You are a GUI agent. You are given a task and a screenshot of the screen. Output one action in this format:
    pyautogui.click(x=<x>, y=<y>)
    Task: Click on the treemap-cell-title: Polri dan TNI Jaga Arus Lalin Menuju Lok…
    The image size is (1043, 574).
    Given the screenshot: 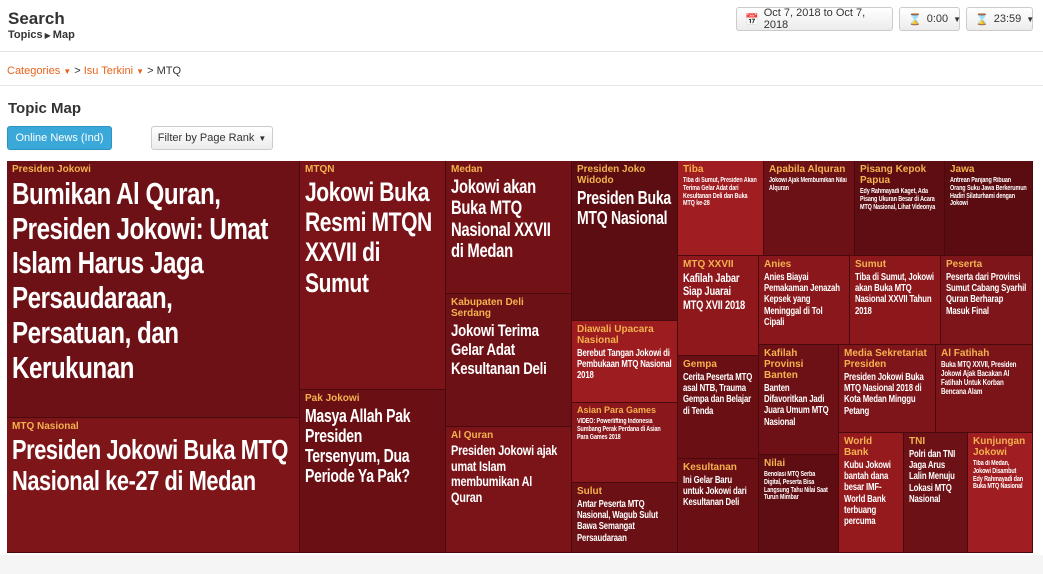 What is the action you would take?
    pyautogui.click(x=932, y=477)
    